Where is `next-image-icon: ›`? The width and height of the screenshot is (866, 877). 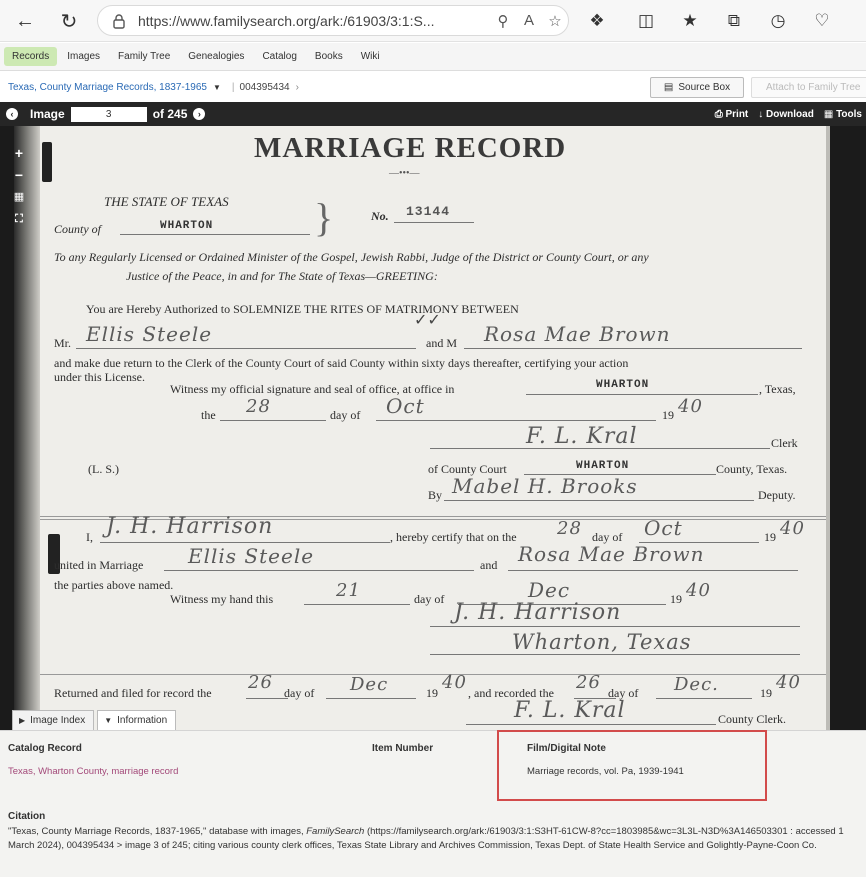 next-image-icon: › is located at coordinates (199, 114).